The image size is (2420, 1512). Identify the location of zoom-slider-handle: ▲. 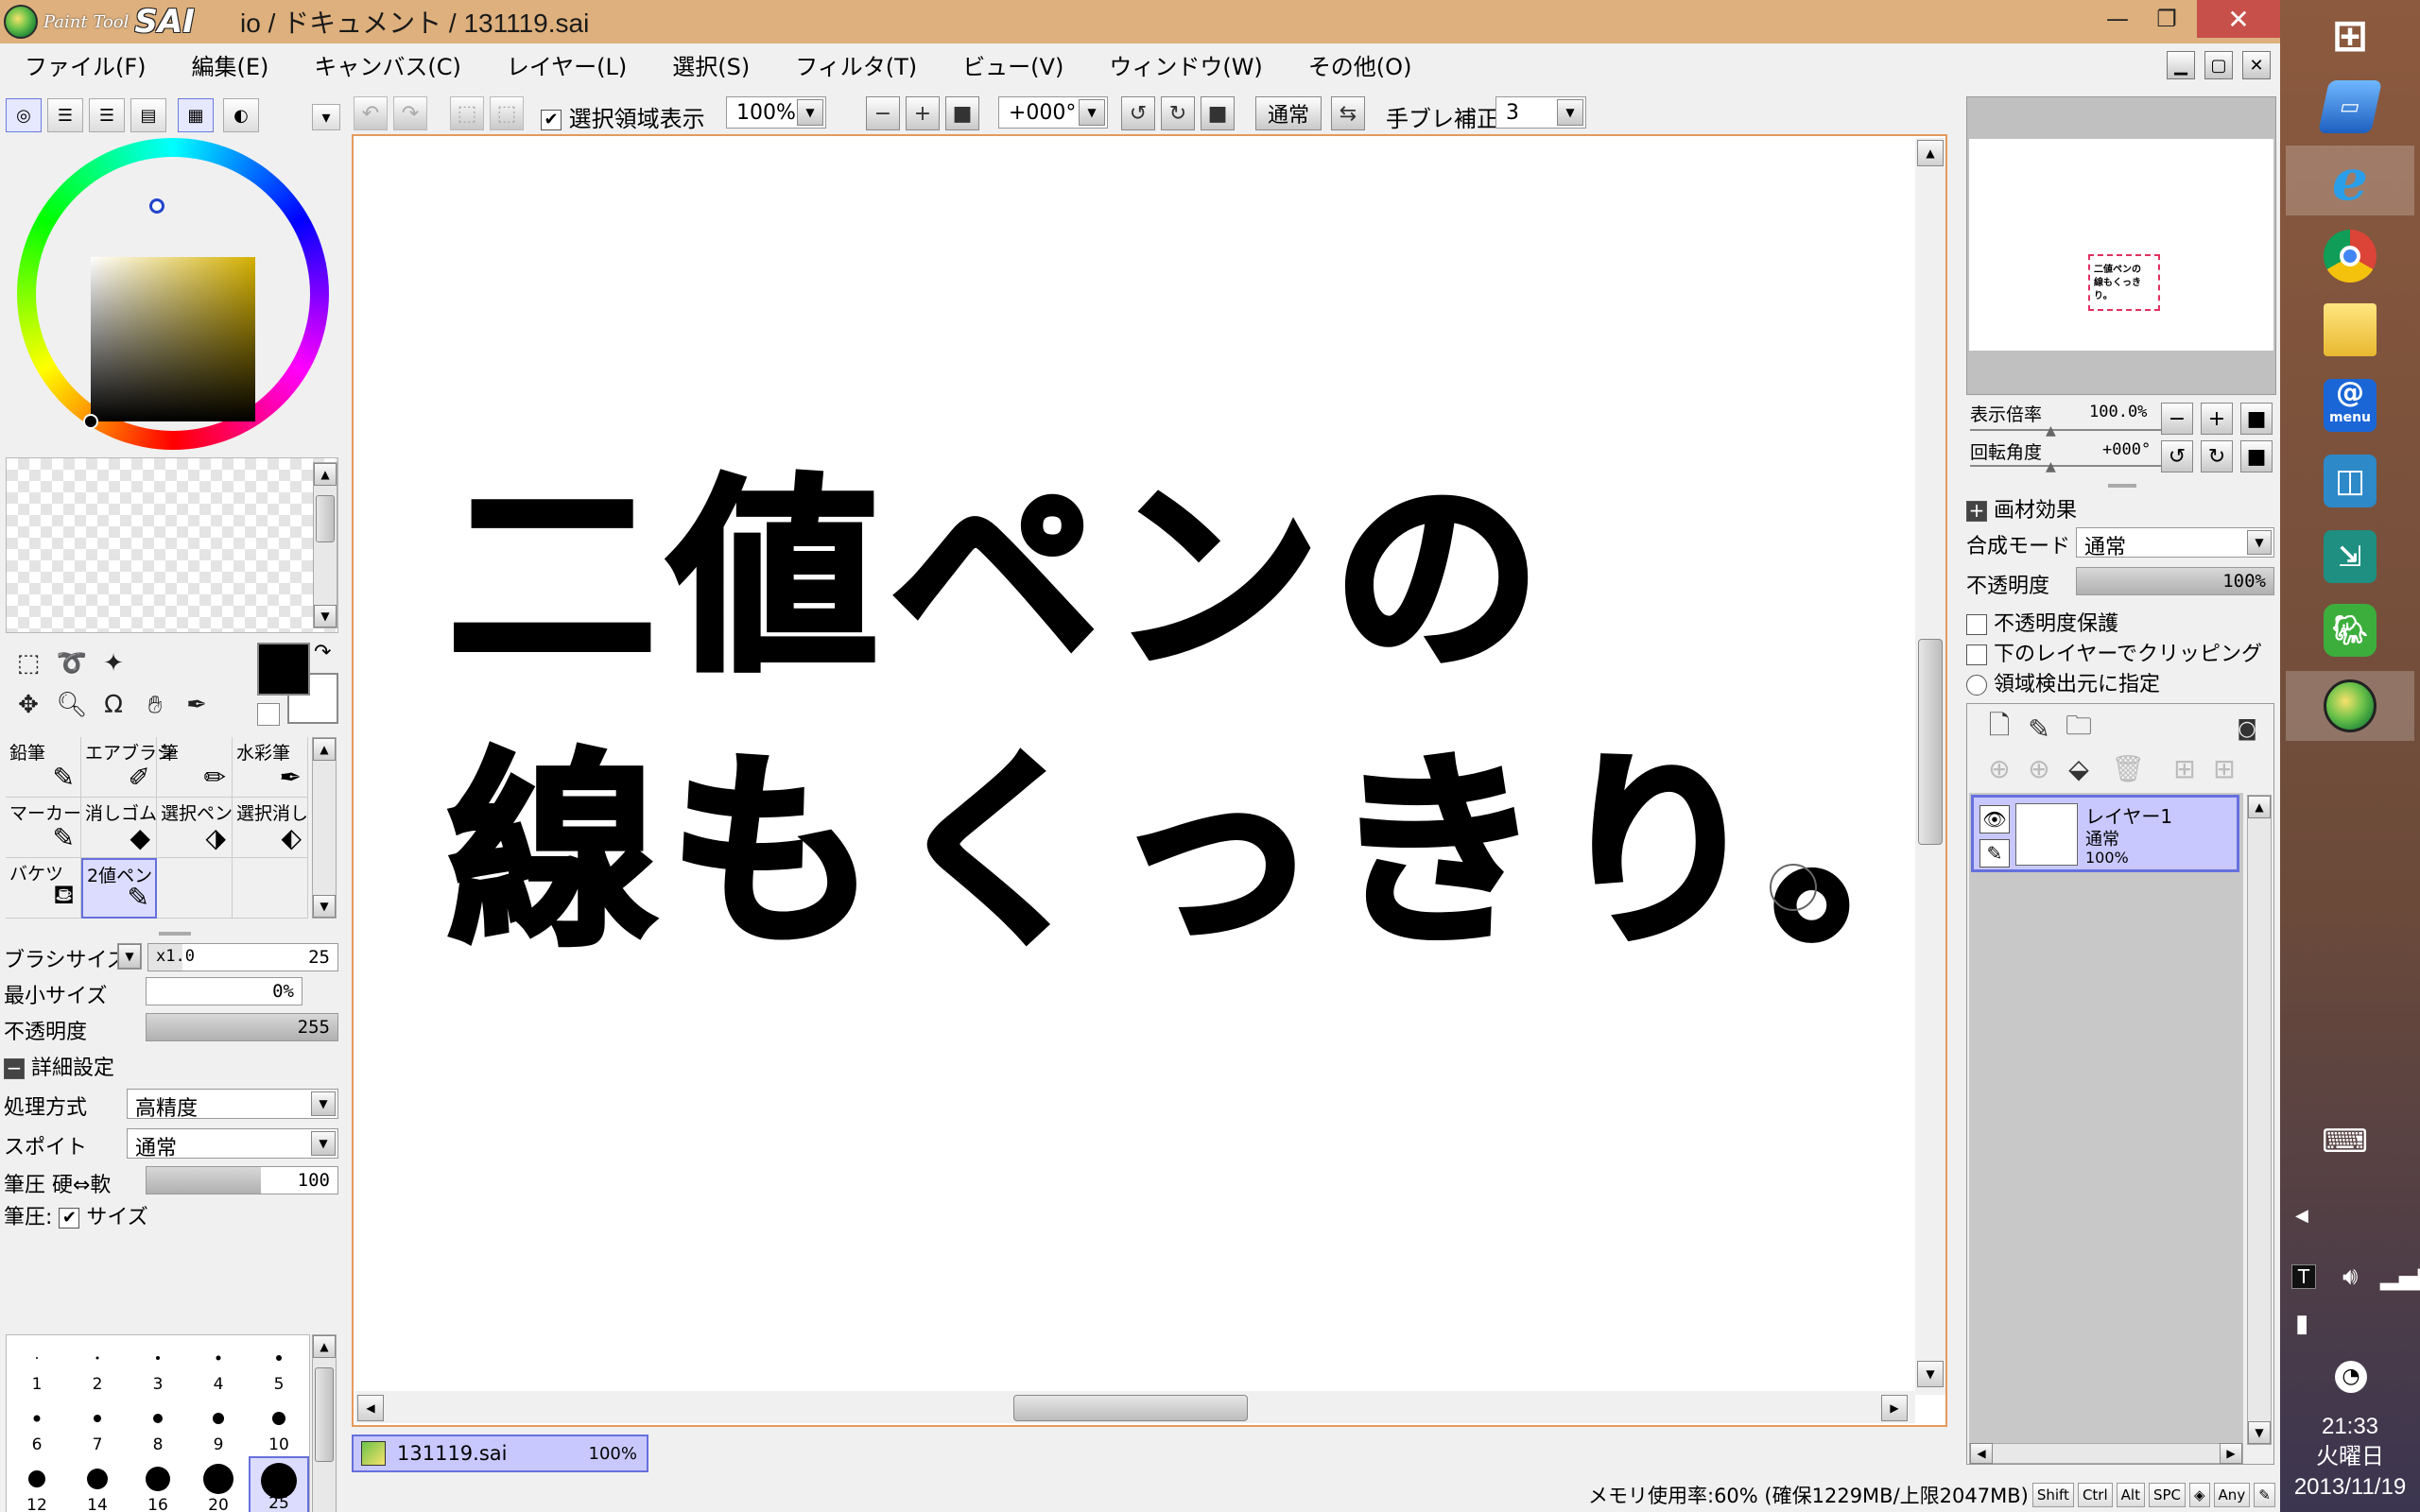
(2051, 430).